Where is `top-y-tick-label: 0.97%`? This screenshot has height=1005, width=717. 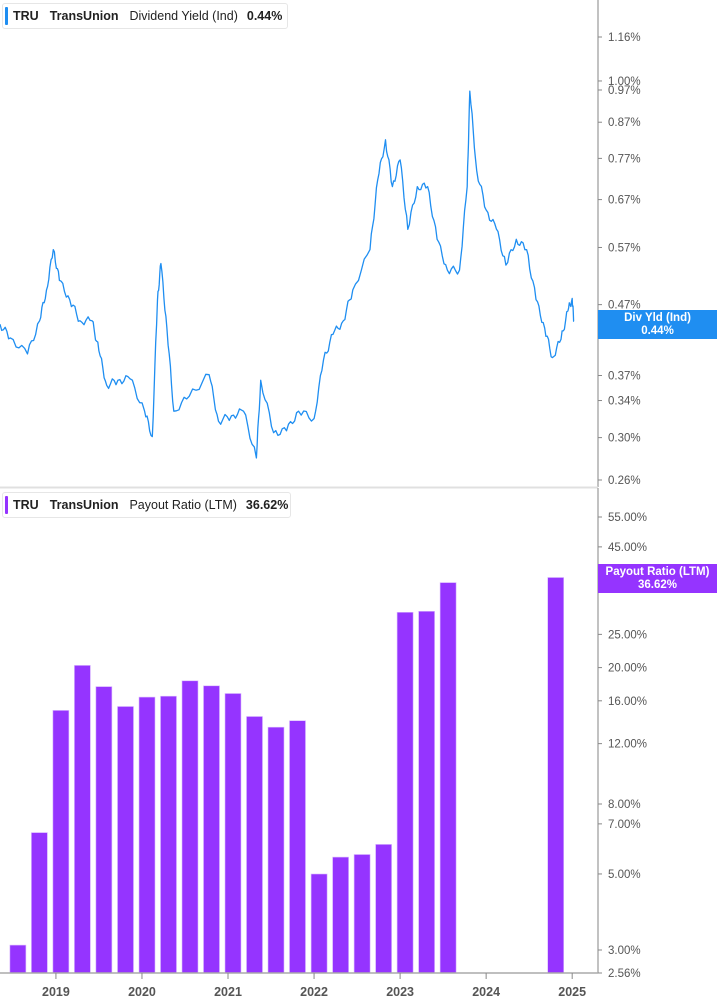
top-y-tick-label: 0.97% is located at coordinates (624, 91).